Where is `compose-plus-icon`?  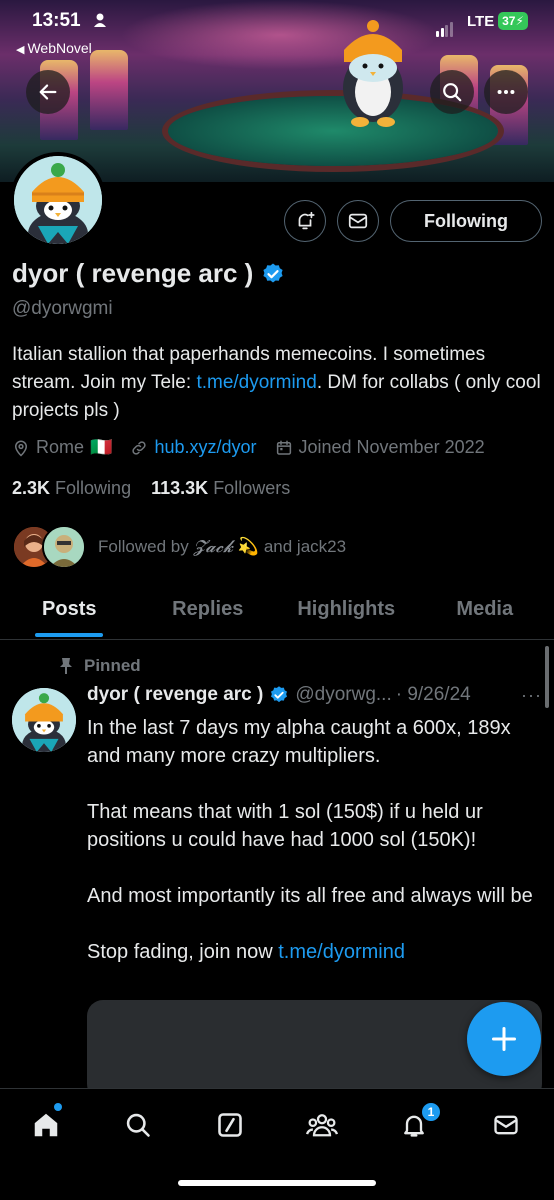
compose-plus-icon is located at coordinates (504, 1039).